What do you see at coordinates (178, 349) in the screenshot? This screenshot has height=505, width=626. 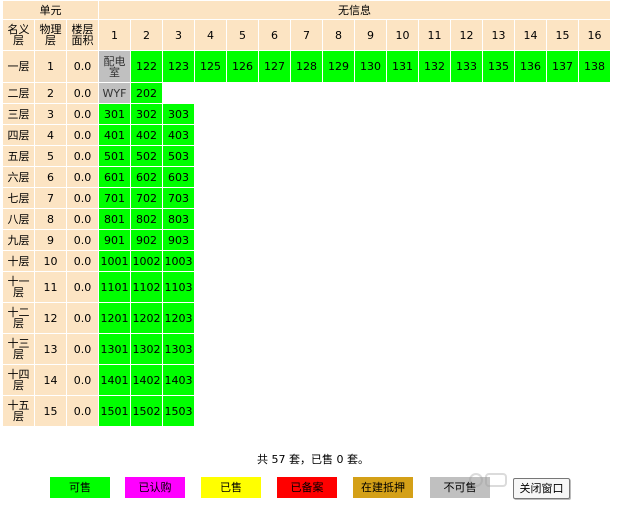 I see `room-cell: 1303` at bounding box center [178, 349].